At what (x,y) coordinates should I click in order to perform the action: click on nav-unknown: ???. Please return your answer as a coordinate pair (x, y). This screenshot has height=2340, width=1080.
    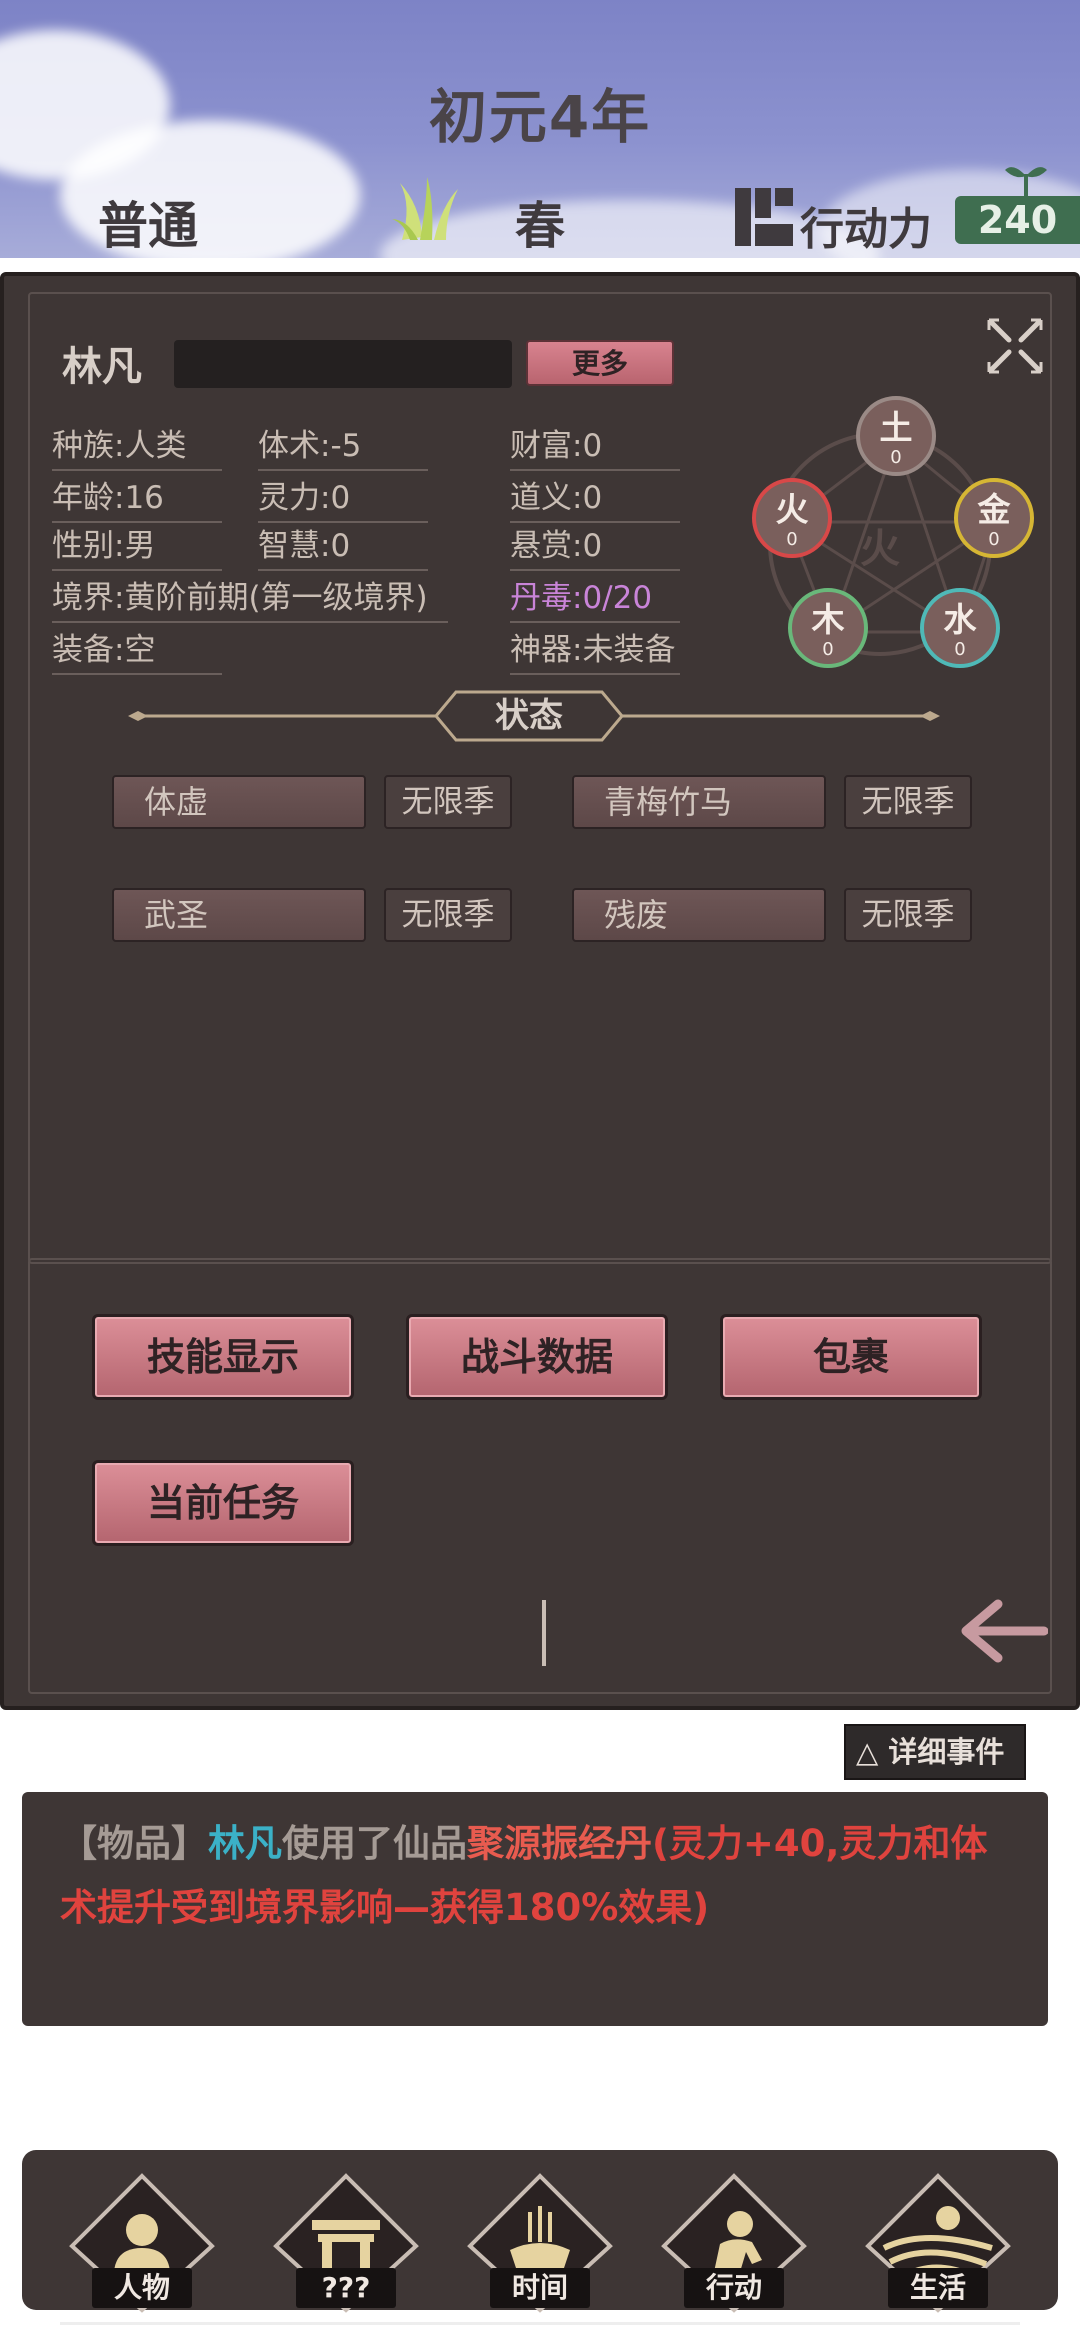
    Looking at the image, I should click on (346, 2243).